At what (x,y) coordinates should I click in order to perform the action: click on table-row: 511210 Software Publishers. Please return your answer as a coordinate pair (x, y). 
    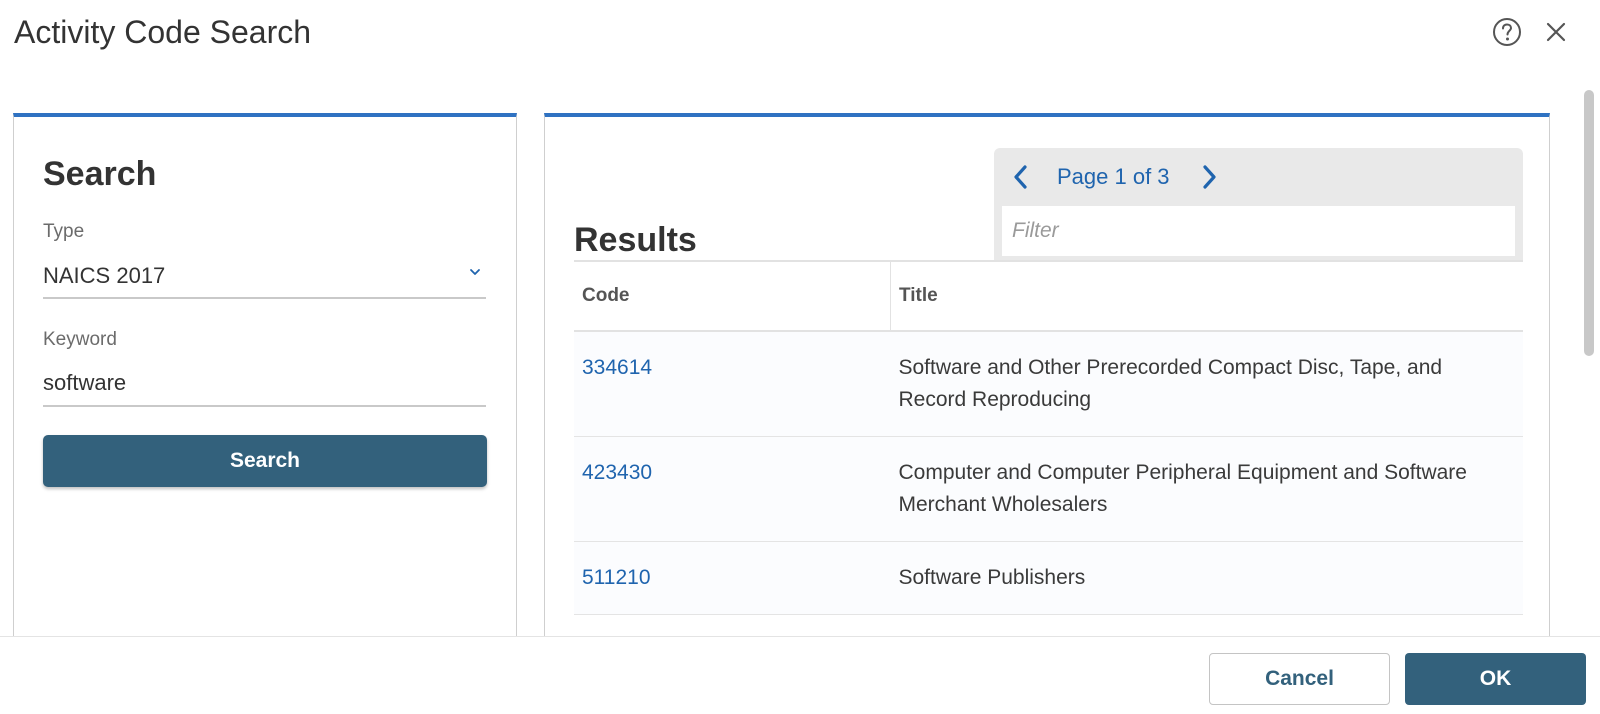
    Looking at the image, I should click on (1048, 578).